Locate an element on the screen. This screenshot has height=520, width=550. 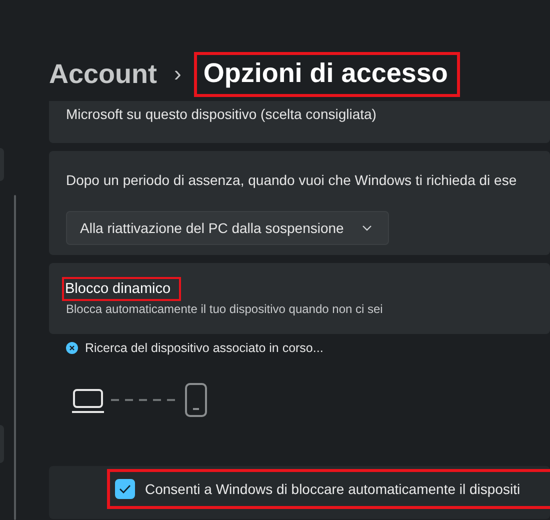
dropdown: Alla riattivazione del PC dalla sospensione is located at coordinates (227, 228).